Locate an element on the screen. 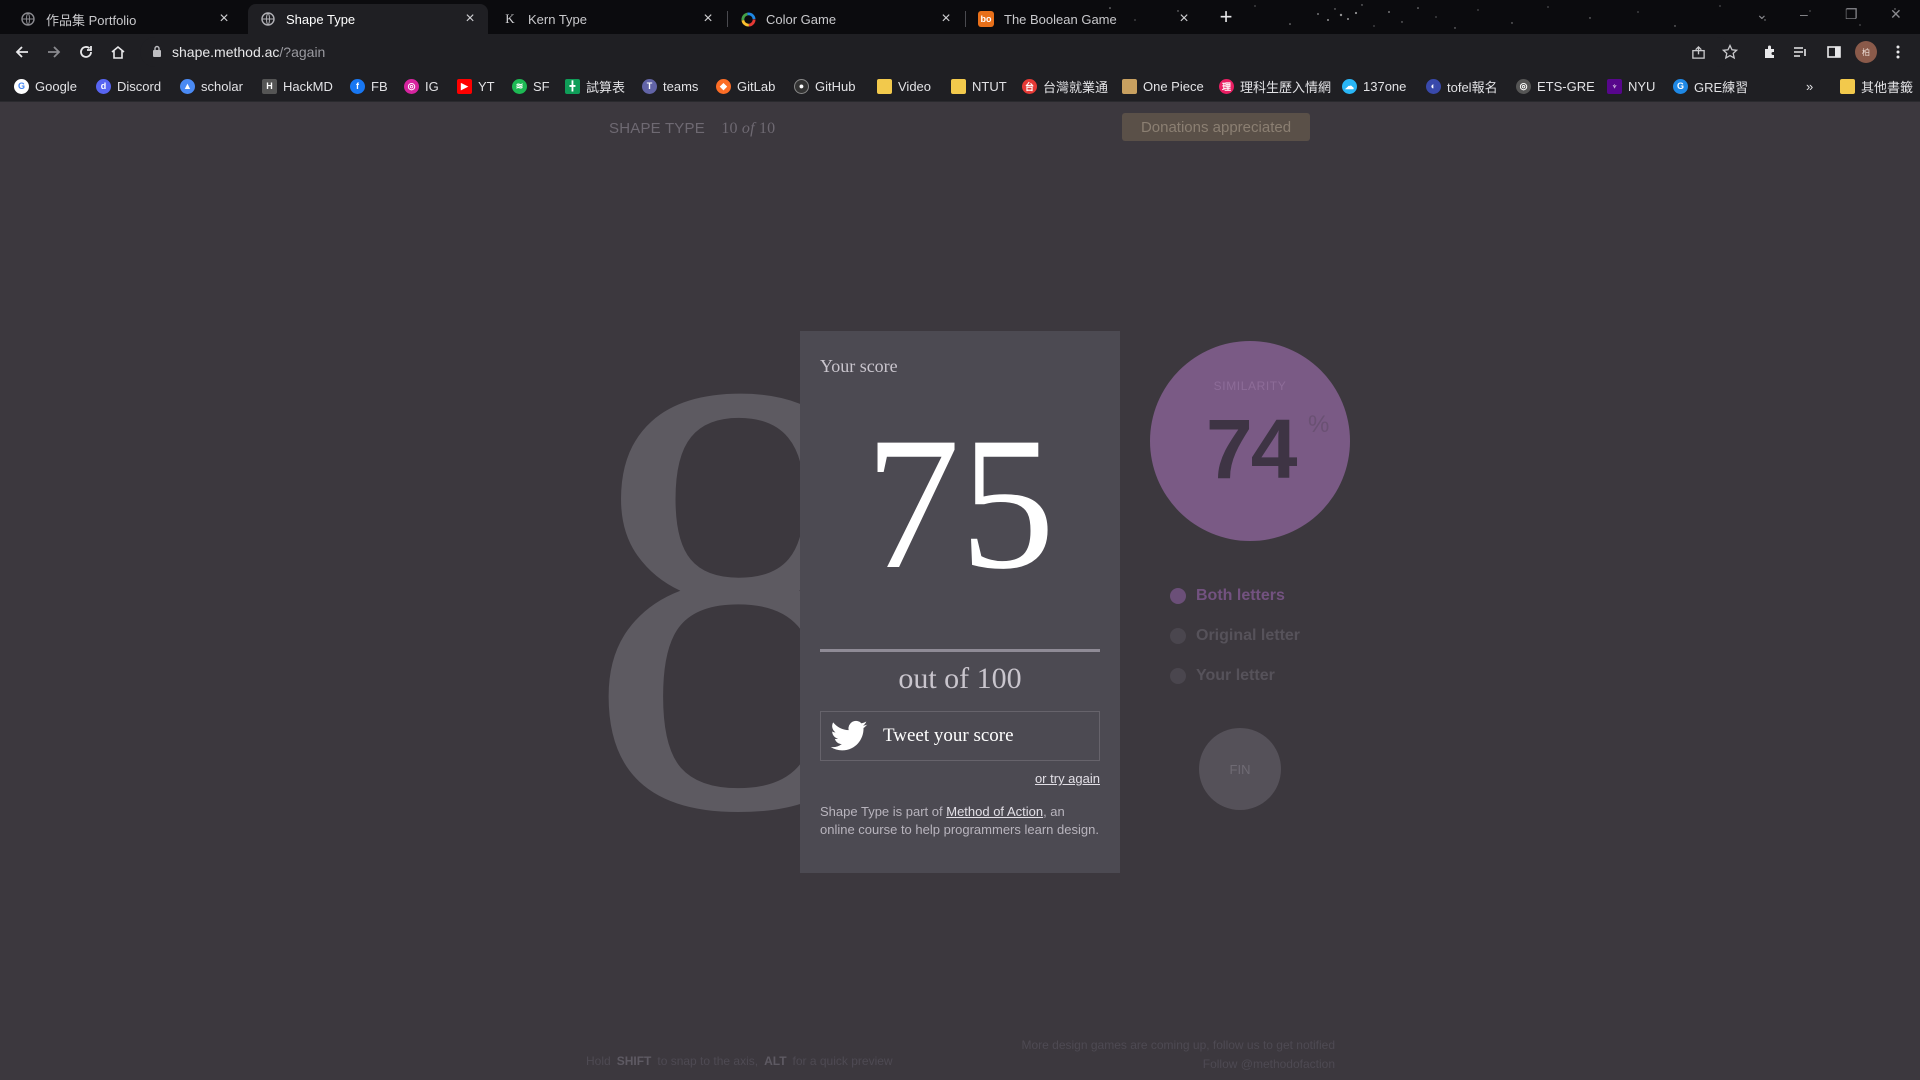 Image resolution: width=1920 pixels, height=1080 pixels. sheets-icon: ╋ is located at coordinates (572, 86).